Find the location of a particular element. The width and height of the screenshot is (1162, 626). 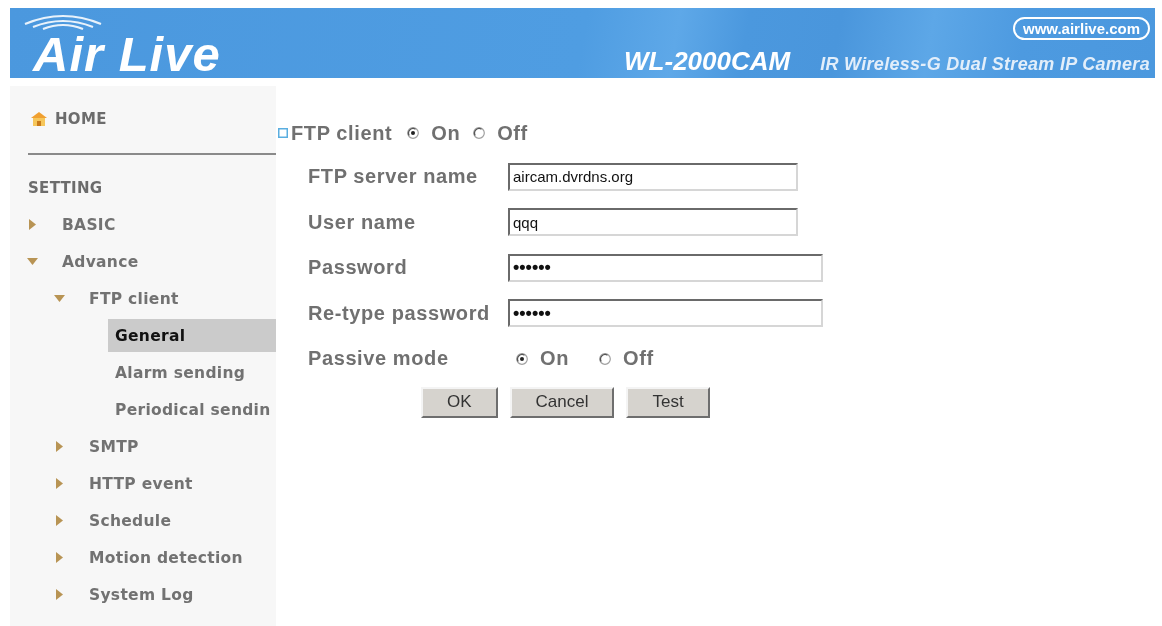

menu-item: Motion detection is located at coordinates (143, 557).